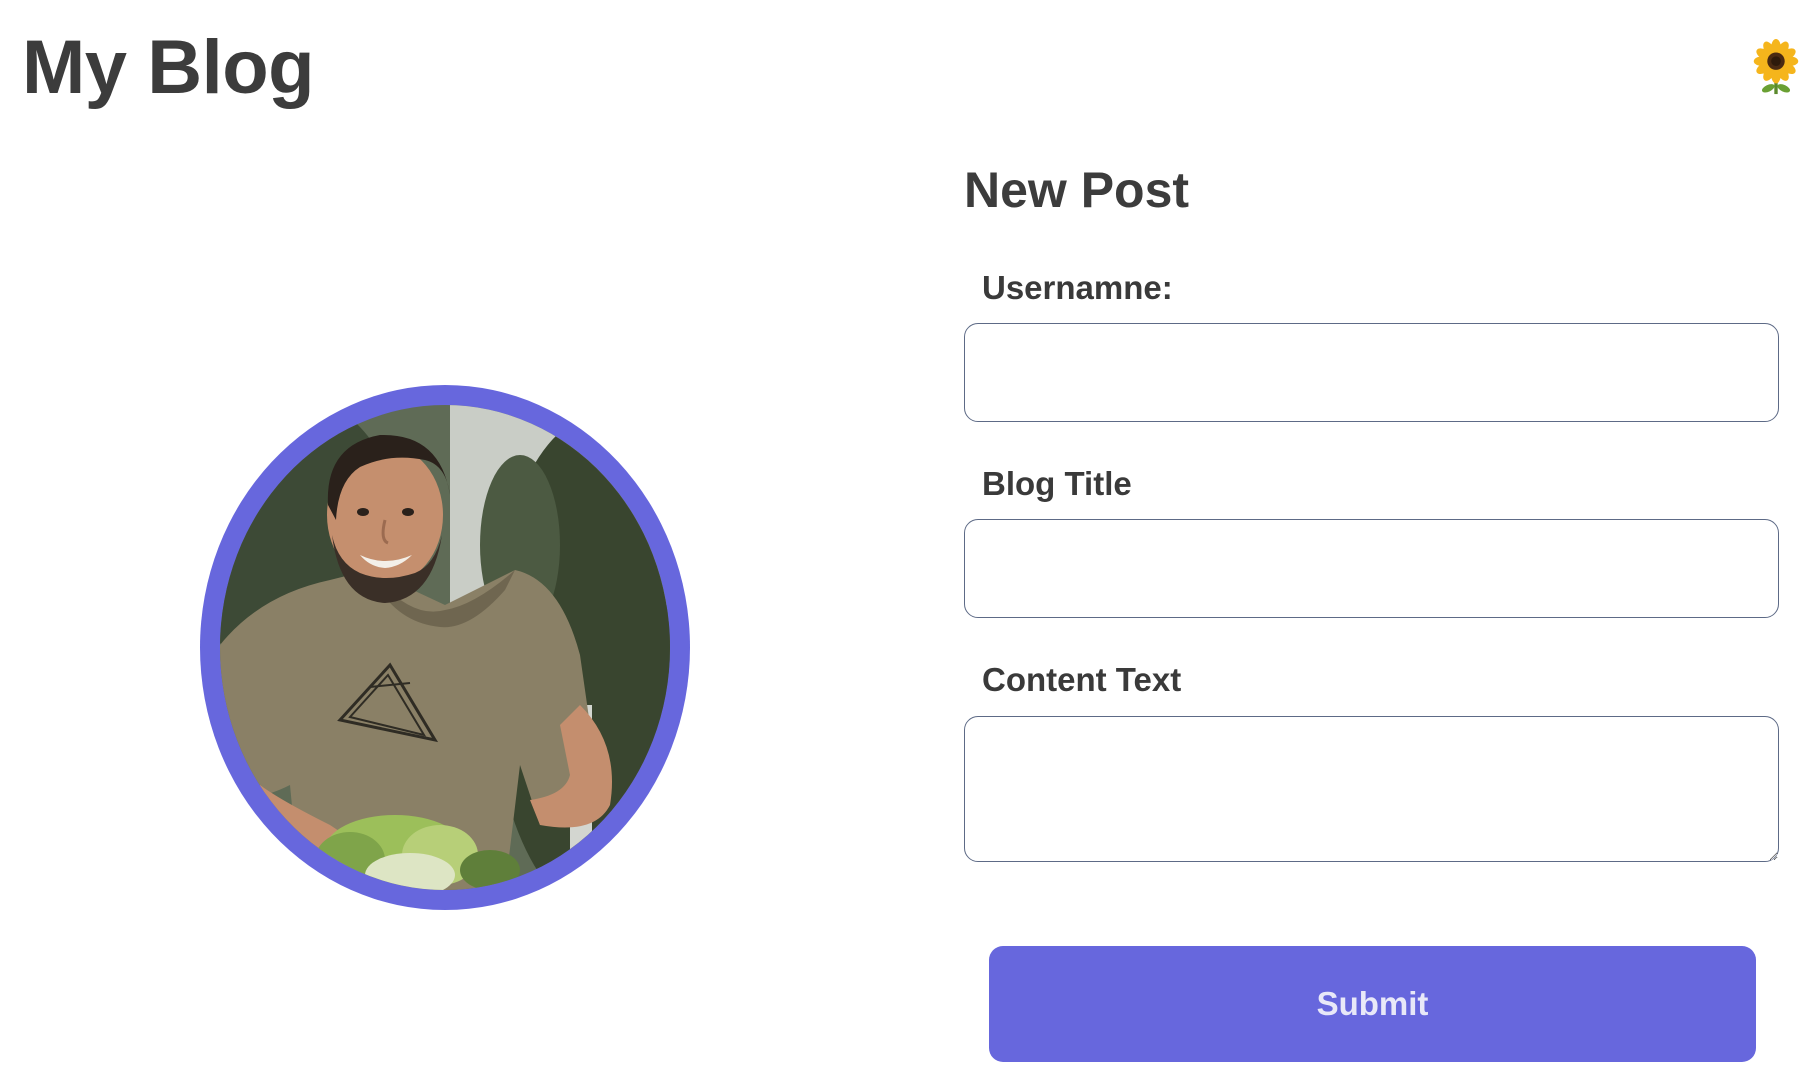 The image size is (1812, 1088). I want to click on submit-button: Submit, so click(1372, 1004).